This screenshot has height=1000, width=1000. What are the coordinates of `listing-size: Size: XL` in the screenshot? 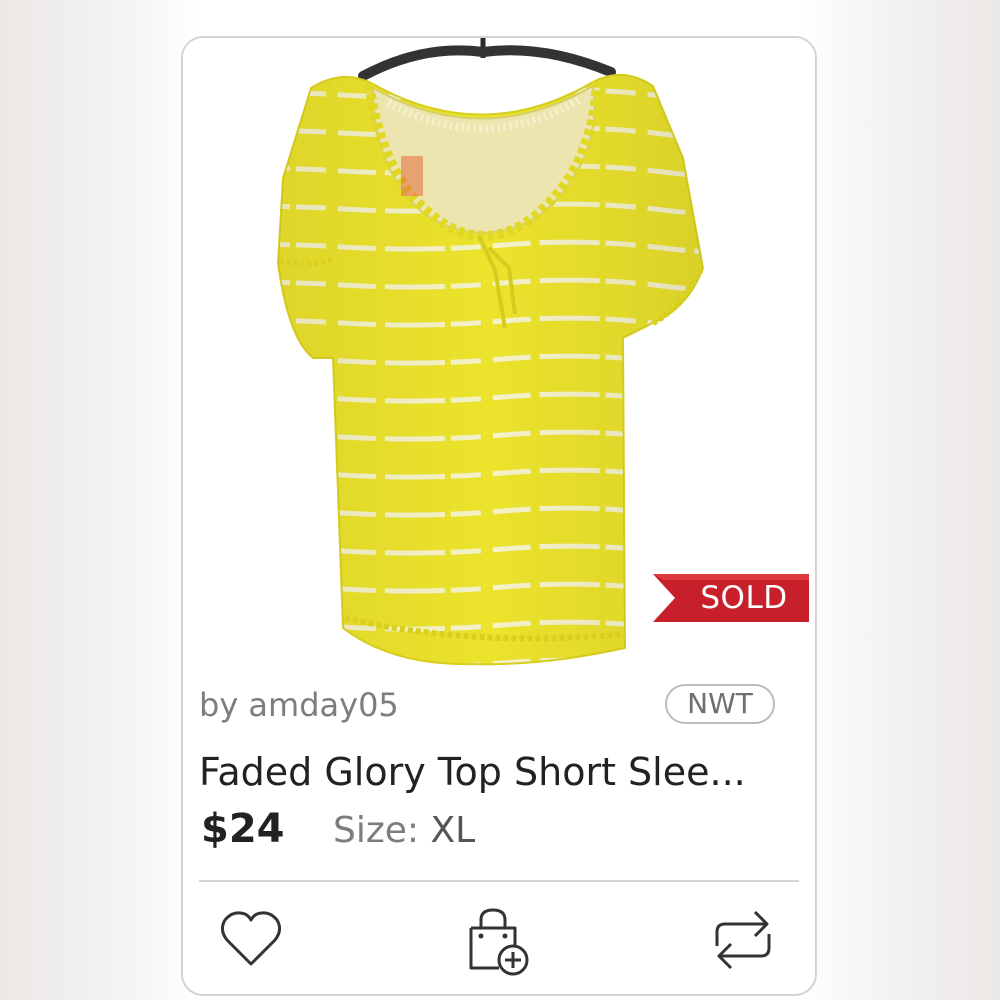 It's located at (404, 830).